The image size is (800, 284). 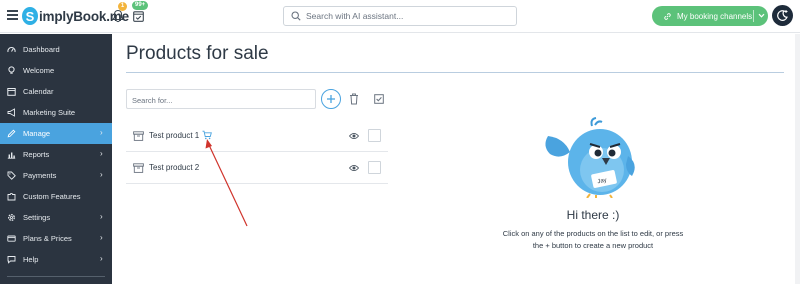 What do you see at coordinates (174, 167) in the screenshot?
I see `product-name: Test product 2` at bounding box center [174, 167].